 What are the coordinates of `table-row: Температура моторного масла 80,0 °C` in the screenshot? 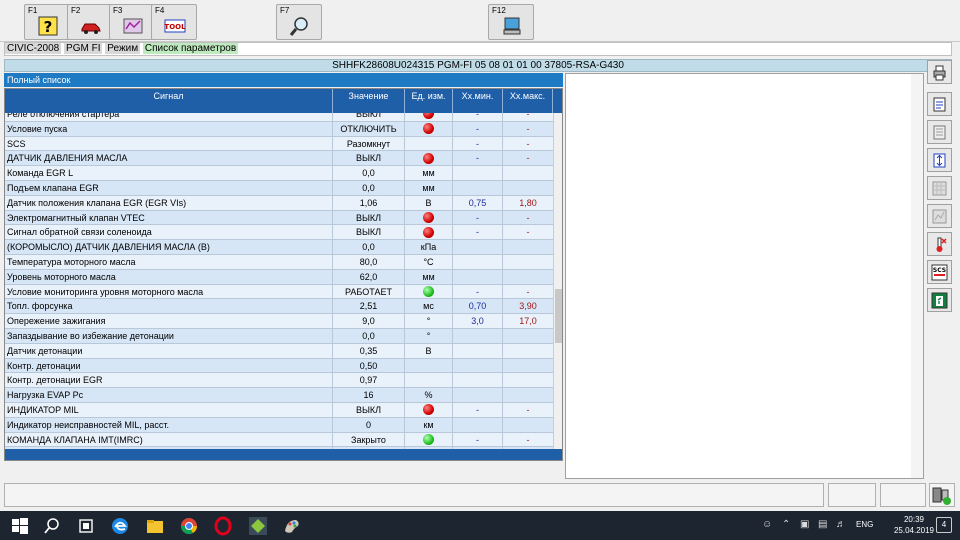 It's located at (279, 262).